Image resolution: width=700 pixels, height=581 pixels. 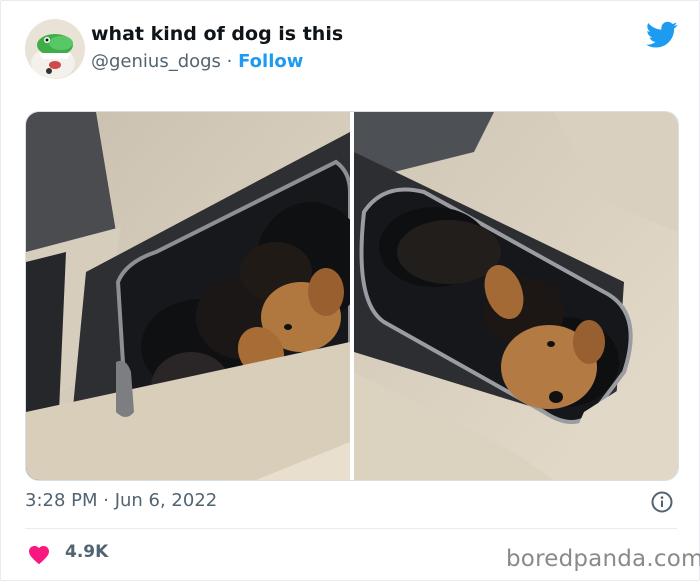 I want to click on like-count: 4.9K, so click(x=86, y=552).